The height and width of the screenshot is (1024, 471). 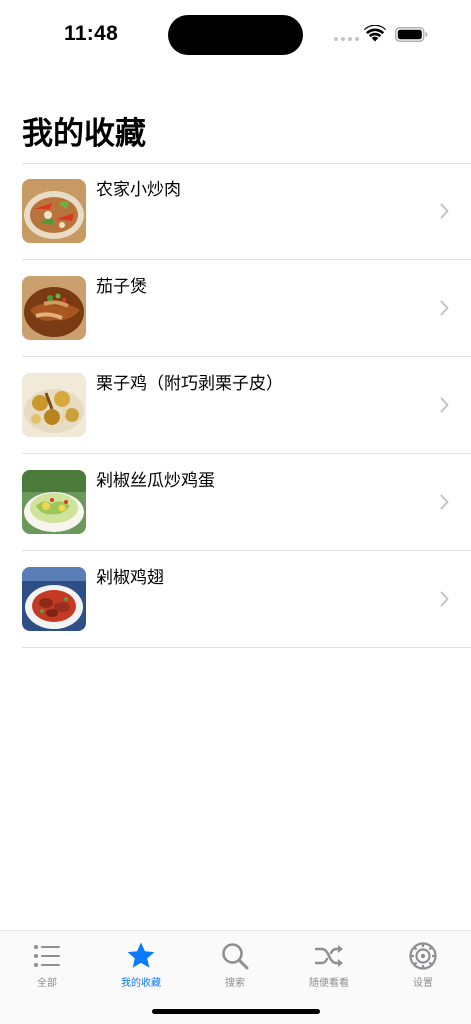 I want to click on star-icon, so click(x=141, y=955).